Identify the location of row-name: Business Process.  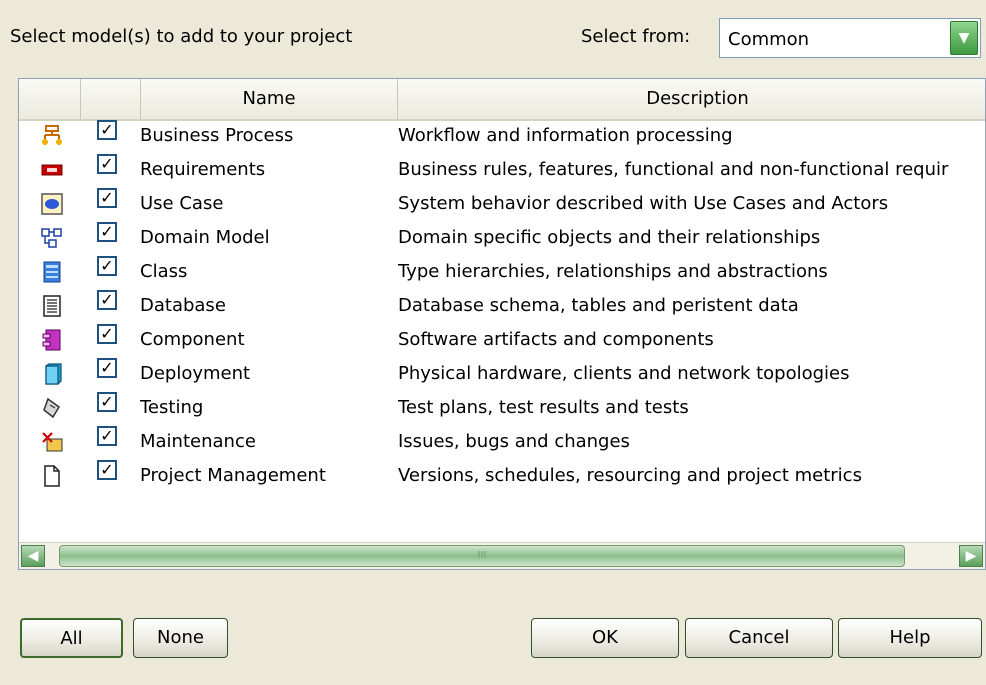
(217, 135).